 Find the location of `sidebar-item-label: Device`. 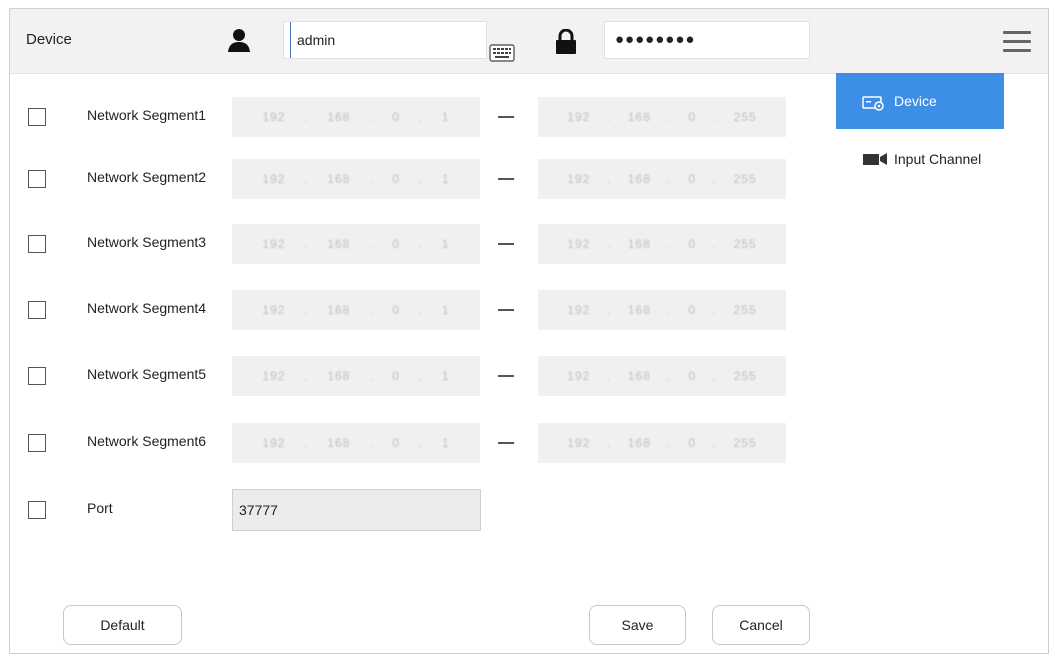

sidebar-item-label: Device is located at coordinates (915, 101).